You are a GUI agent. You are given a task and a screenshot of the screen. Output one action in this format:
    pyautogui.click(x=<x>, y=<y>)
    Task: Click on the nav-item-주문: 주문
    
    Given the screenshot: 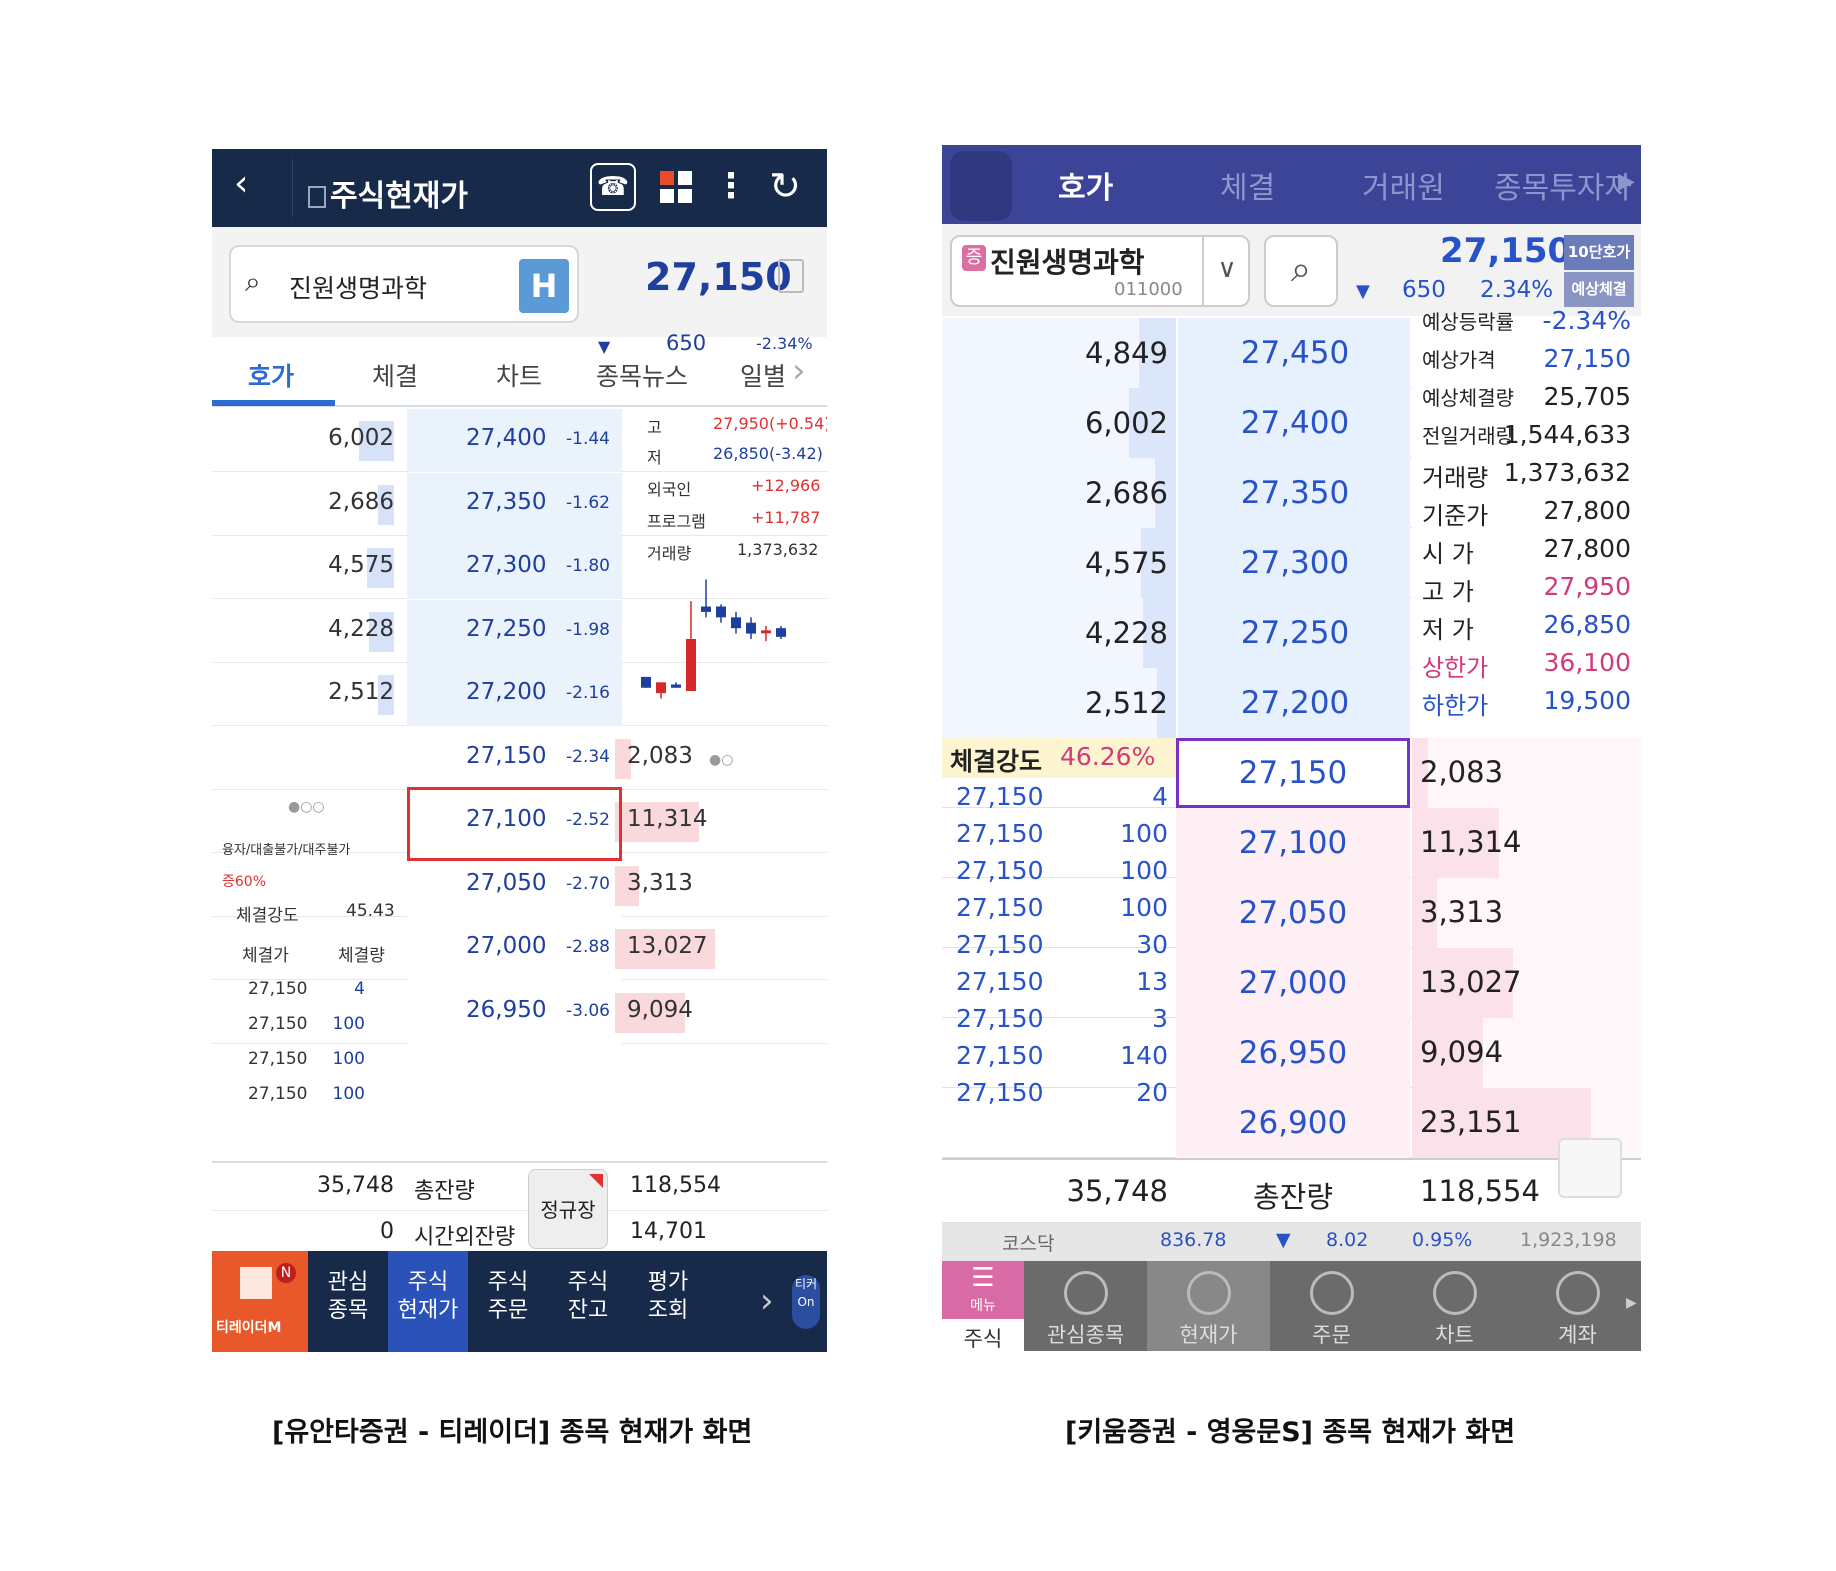 What is the action you would take?
    pyautogui.click(x=1331, y=1306)
    